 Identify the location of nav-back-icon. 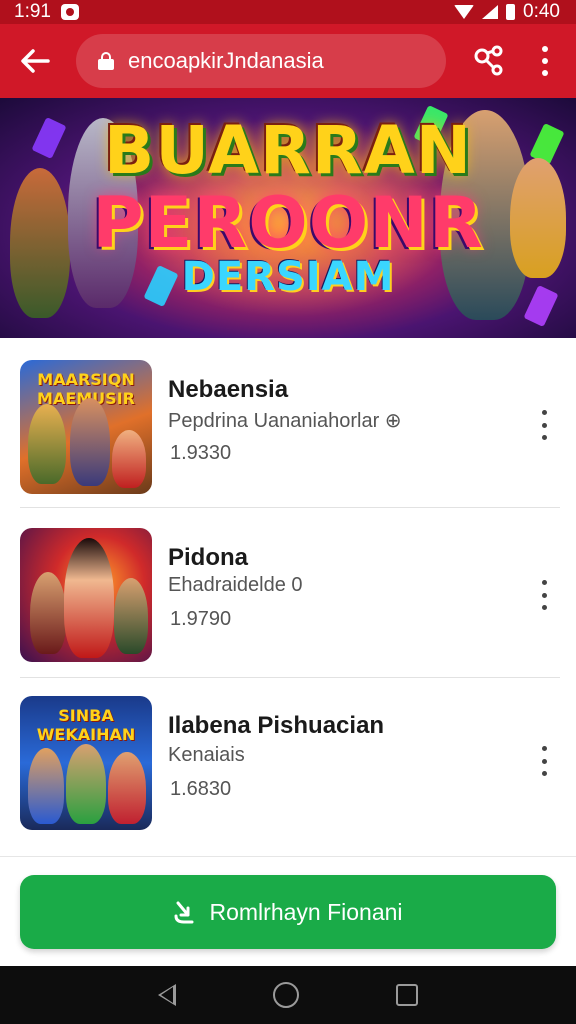
(167, 995).